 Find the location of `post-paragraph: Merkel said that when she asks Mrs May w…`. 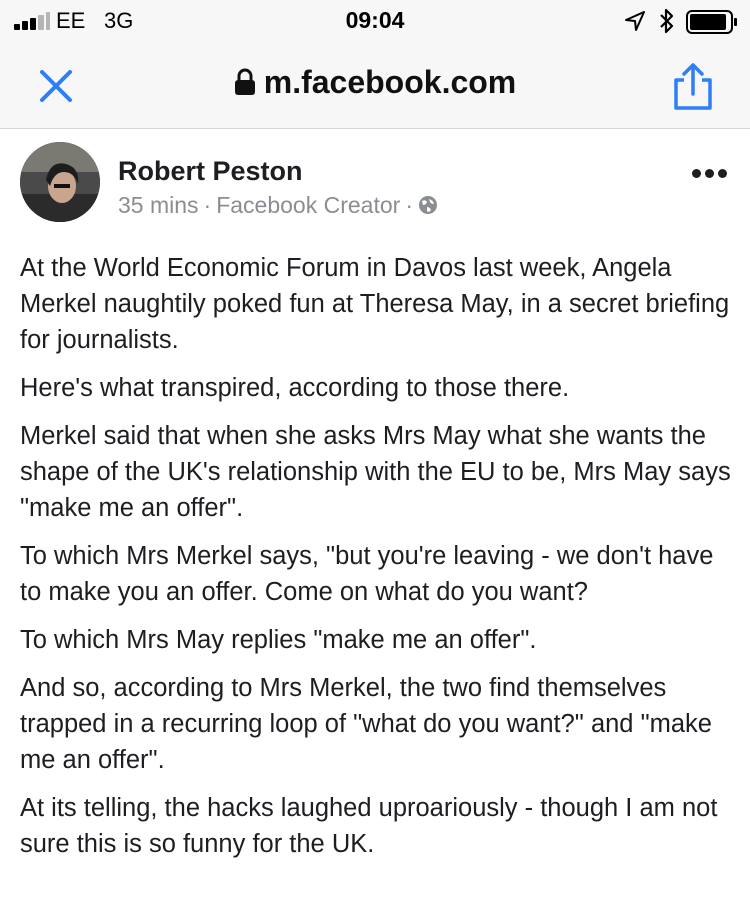

post-paragraph: Merkel said that when she asks Mrs May w… is located at coordinates (375, 472).